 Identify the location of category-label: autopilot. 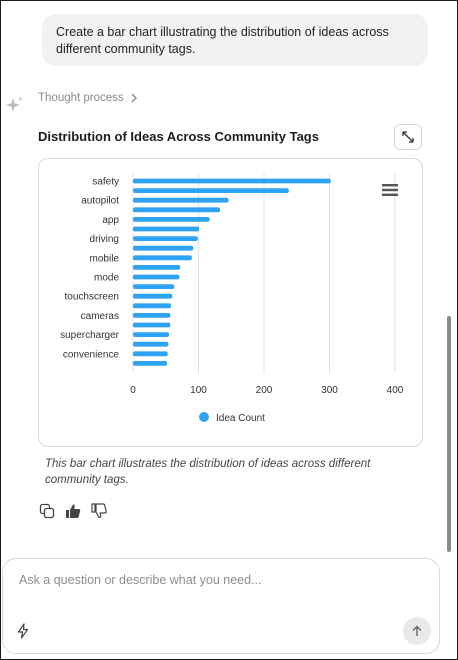
(100, 201).